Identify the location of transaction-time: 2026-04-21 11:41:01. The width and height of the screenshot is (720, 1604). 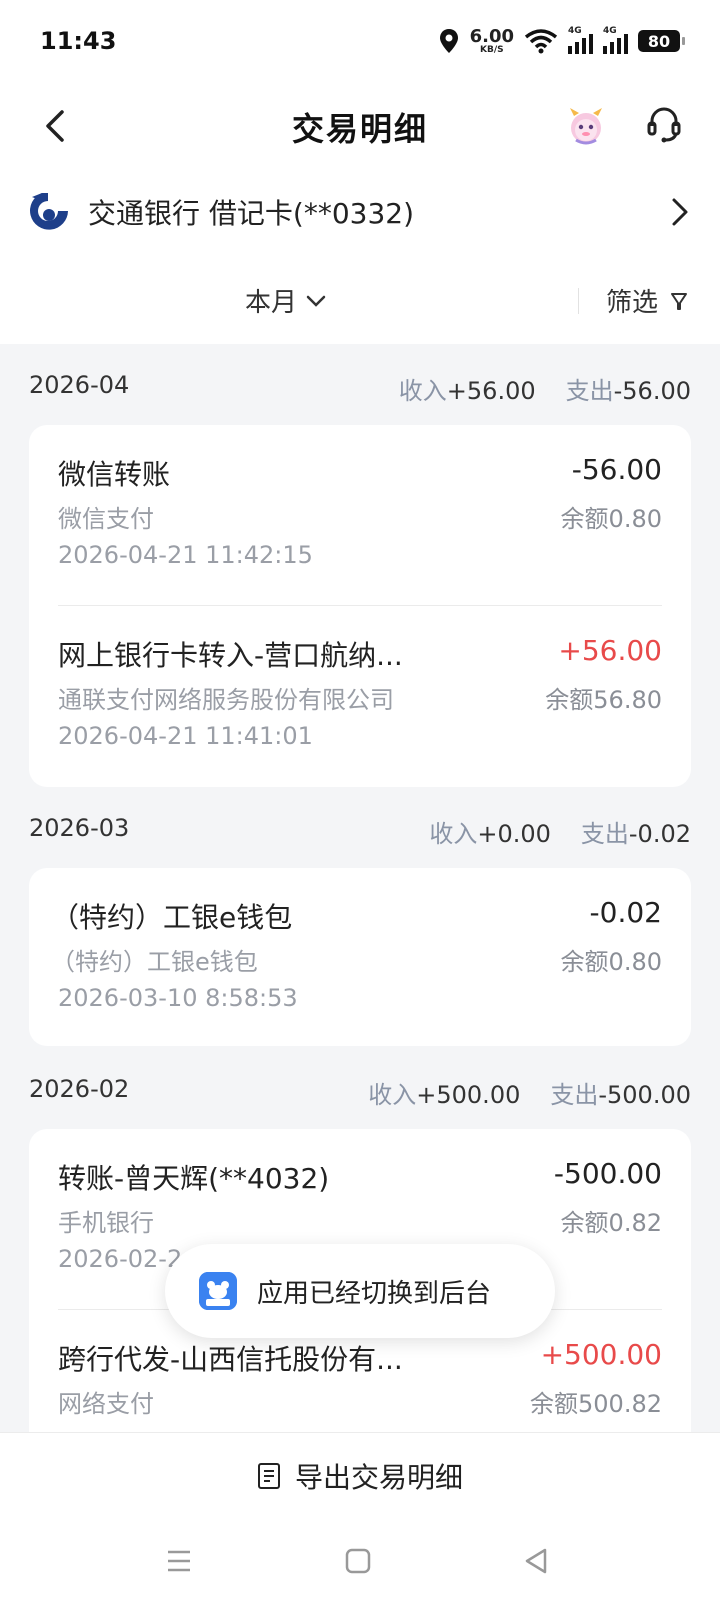
(185, 736).